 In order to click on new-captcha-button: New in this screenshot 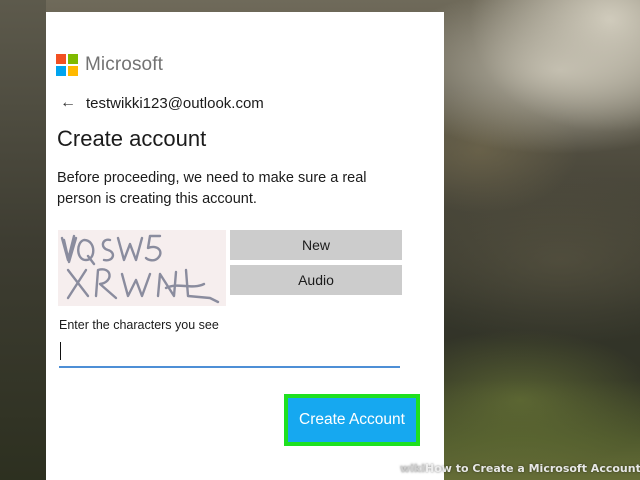, I will do `click(316, 245)`.